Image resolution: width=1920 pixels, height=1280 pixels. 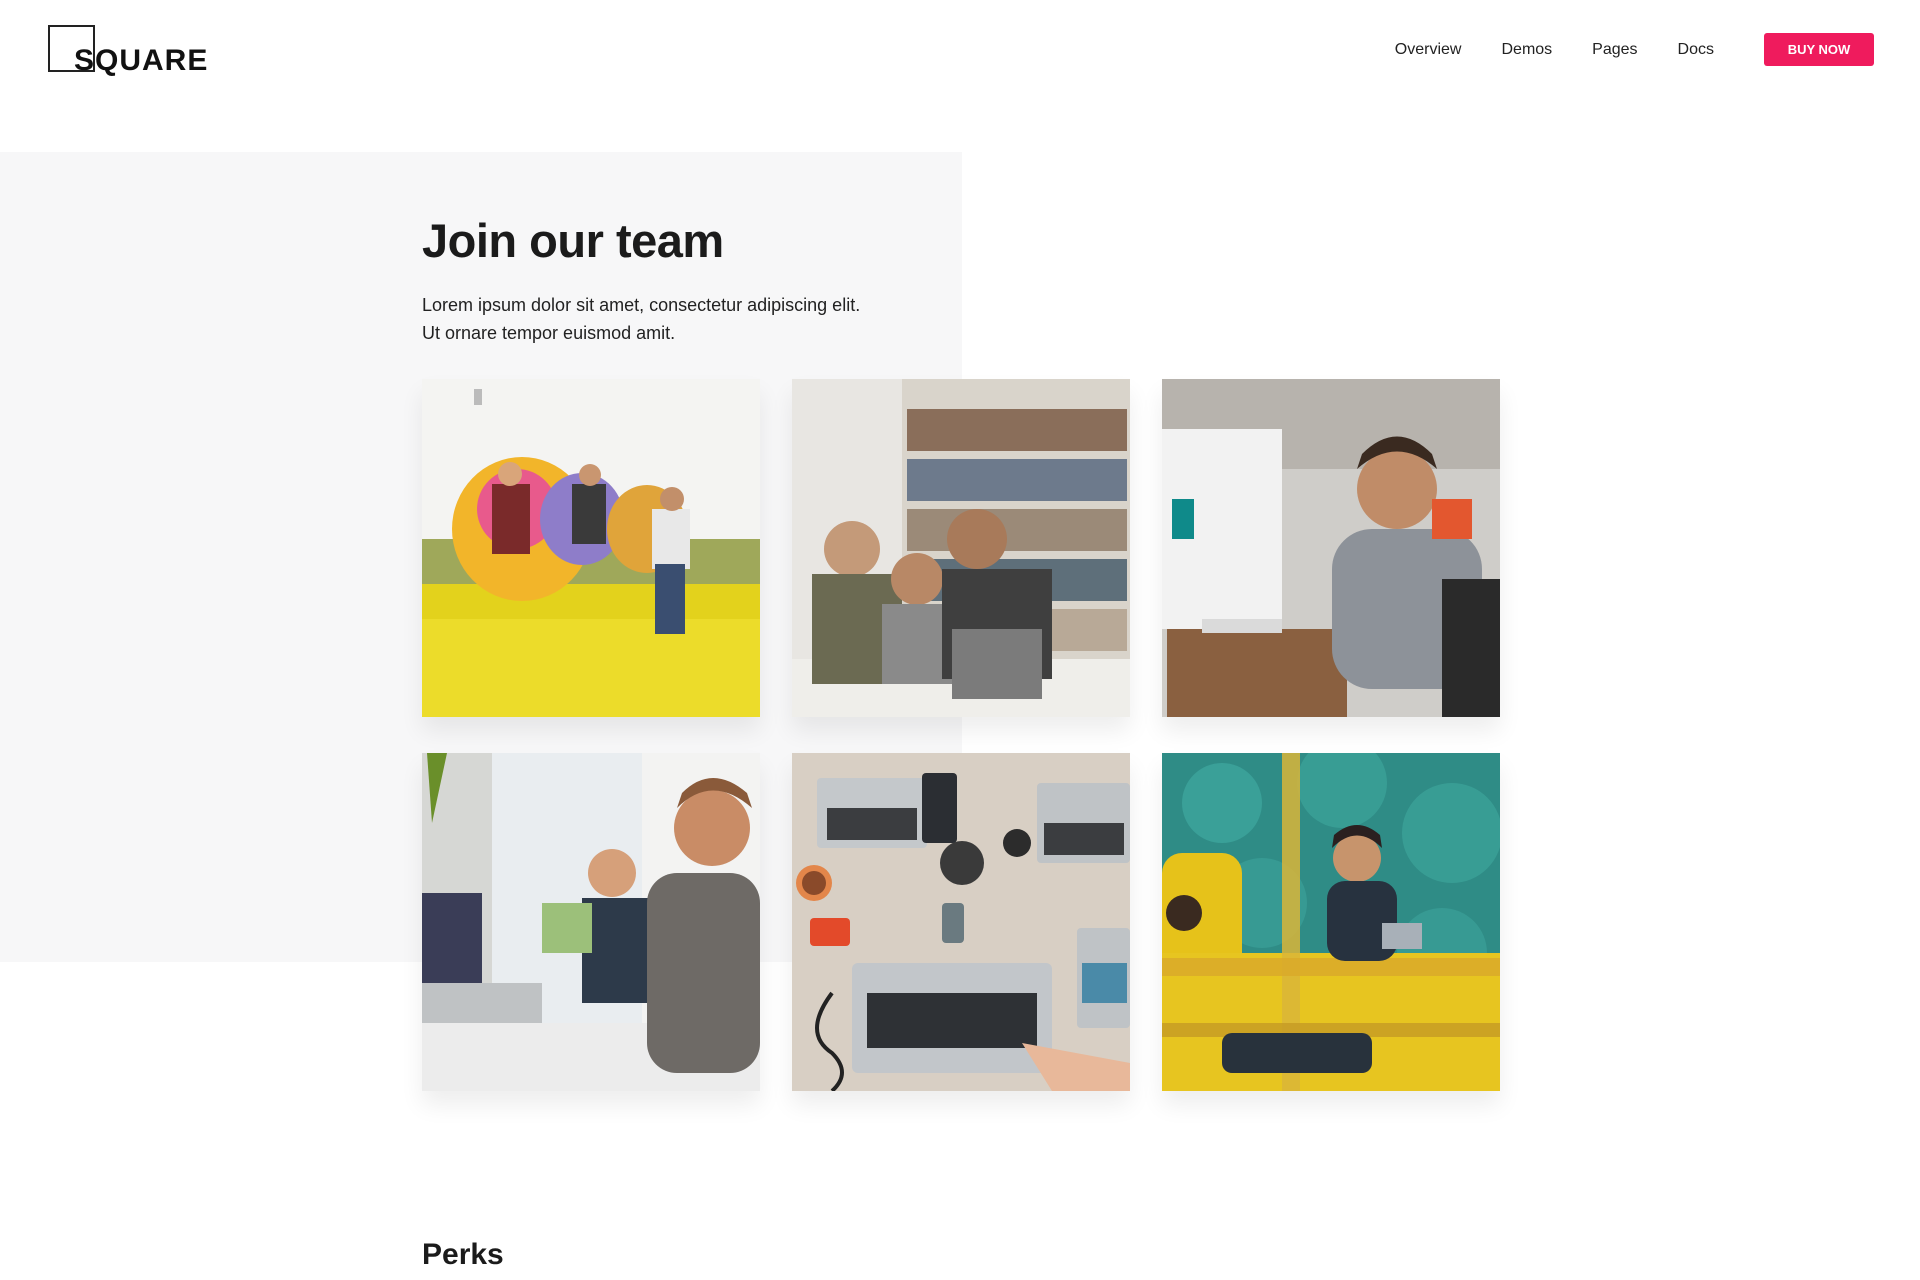 What do you see at coordinates (961, 548) in the screenshot?
I see `photo-team-library` at bounding box center [961, 548].